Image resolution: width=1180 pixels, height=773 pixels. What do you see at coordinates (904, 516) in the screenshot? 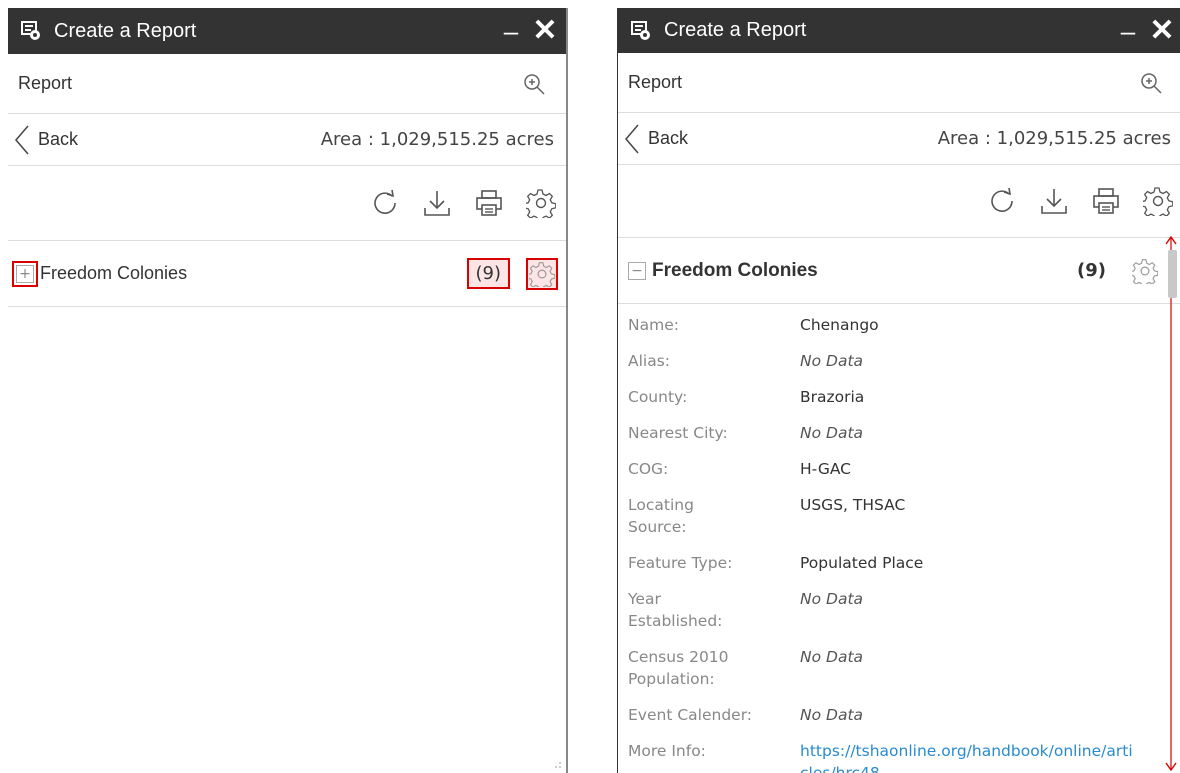
I see `detail-row-locating-source: Locating Source: USGS, THSAC` at bounding box center [904, 516].